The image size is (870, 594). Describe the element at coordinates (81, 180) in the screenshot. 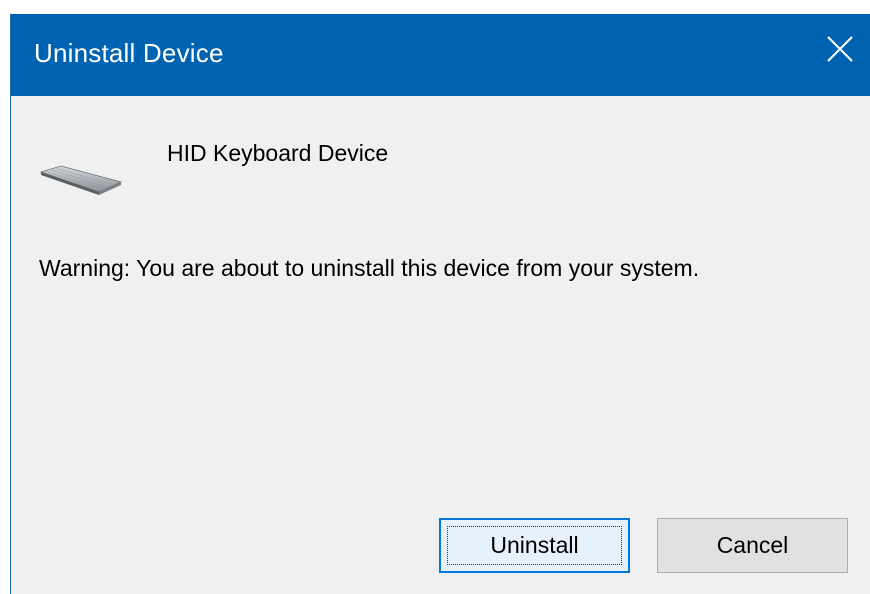

I see `keyboard-icon` at that location.